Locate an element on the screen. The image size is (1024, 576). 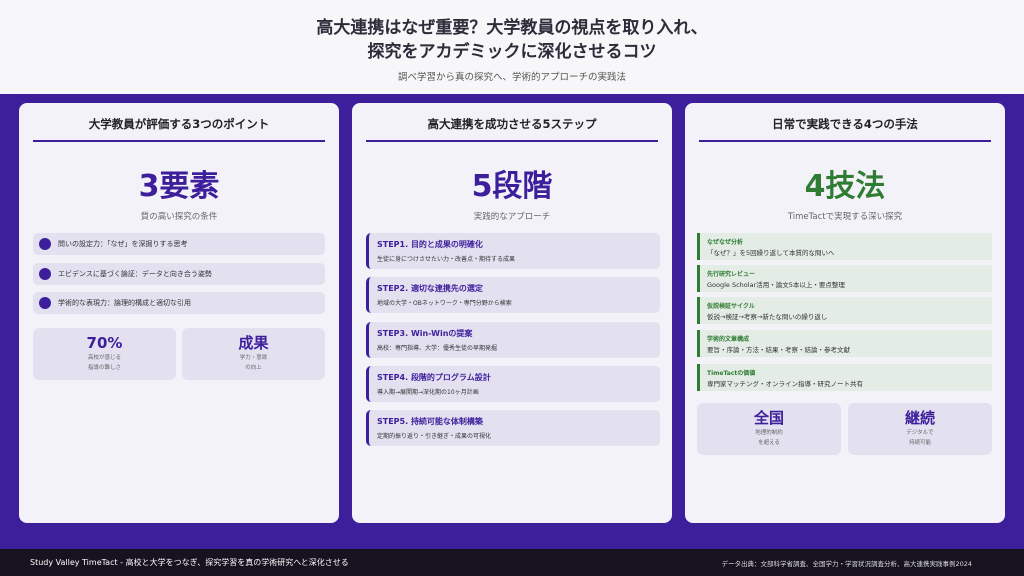
list-item-text: 学術的な表現力：論理的構成と適切な引用 is located at coordinates (124, 303).